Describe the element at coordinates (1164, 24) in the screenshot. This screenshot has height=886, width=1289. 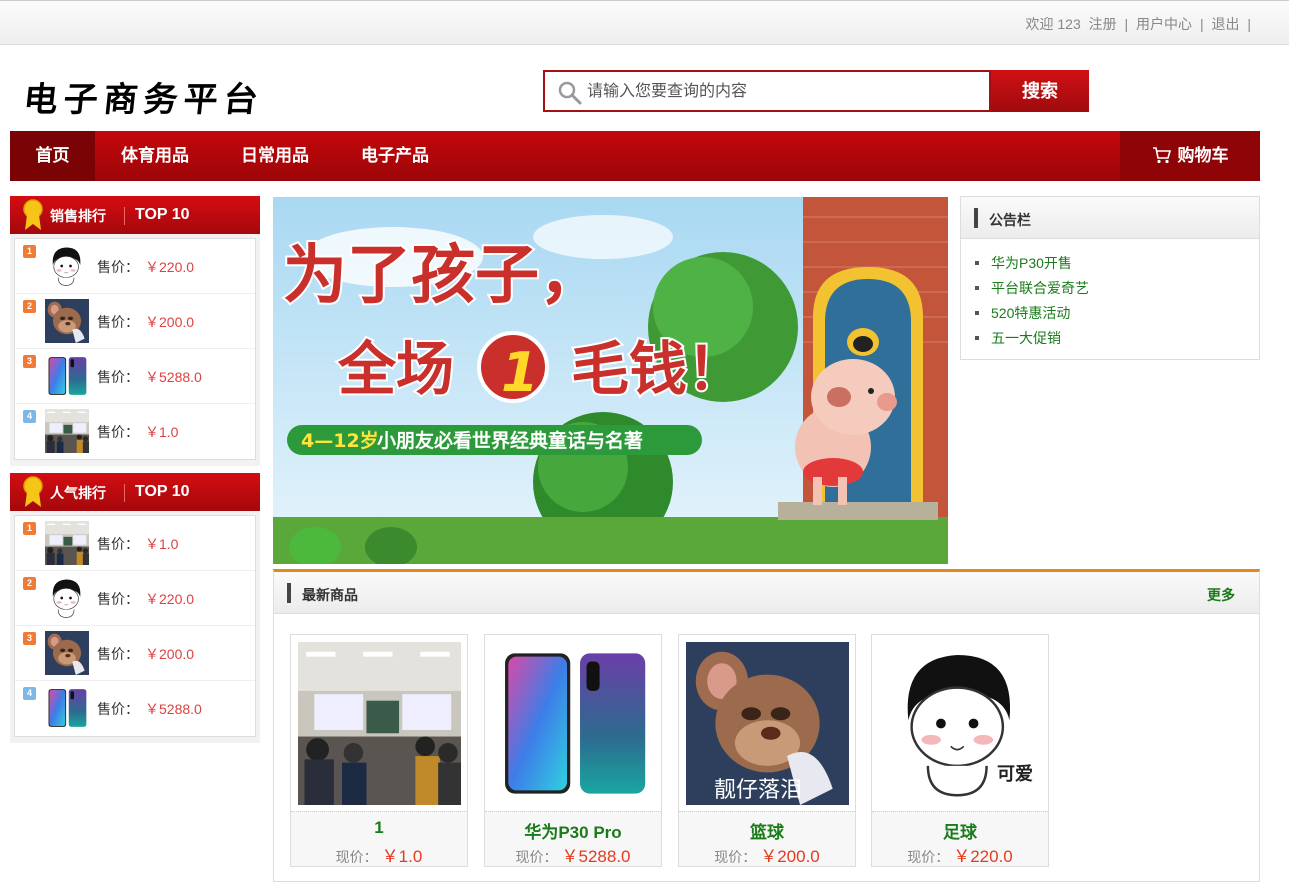
I see `user-center-link: 用户中心` at that location.